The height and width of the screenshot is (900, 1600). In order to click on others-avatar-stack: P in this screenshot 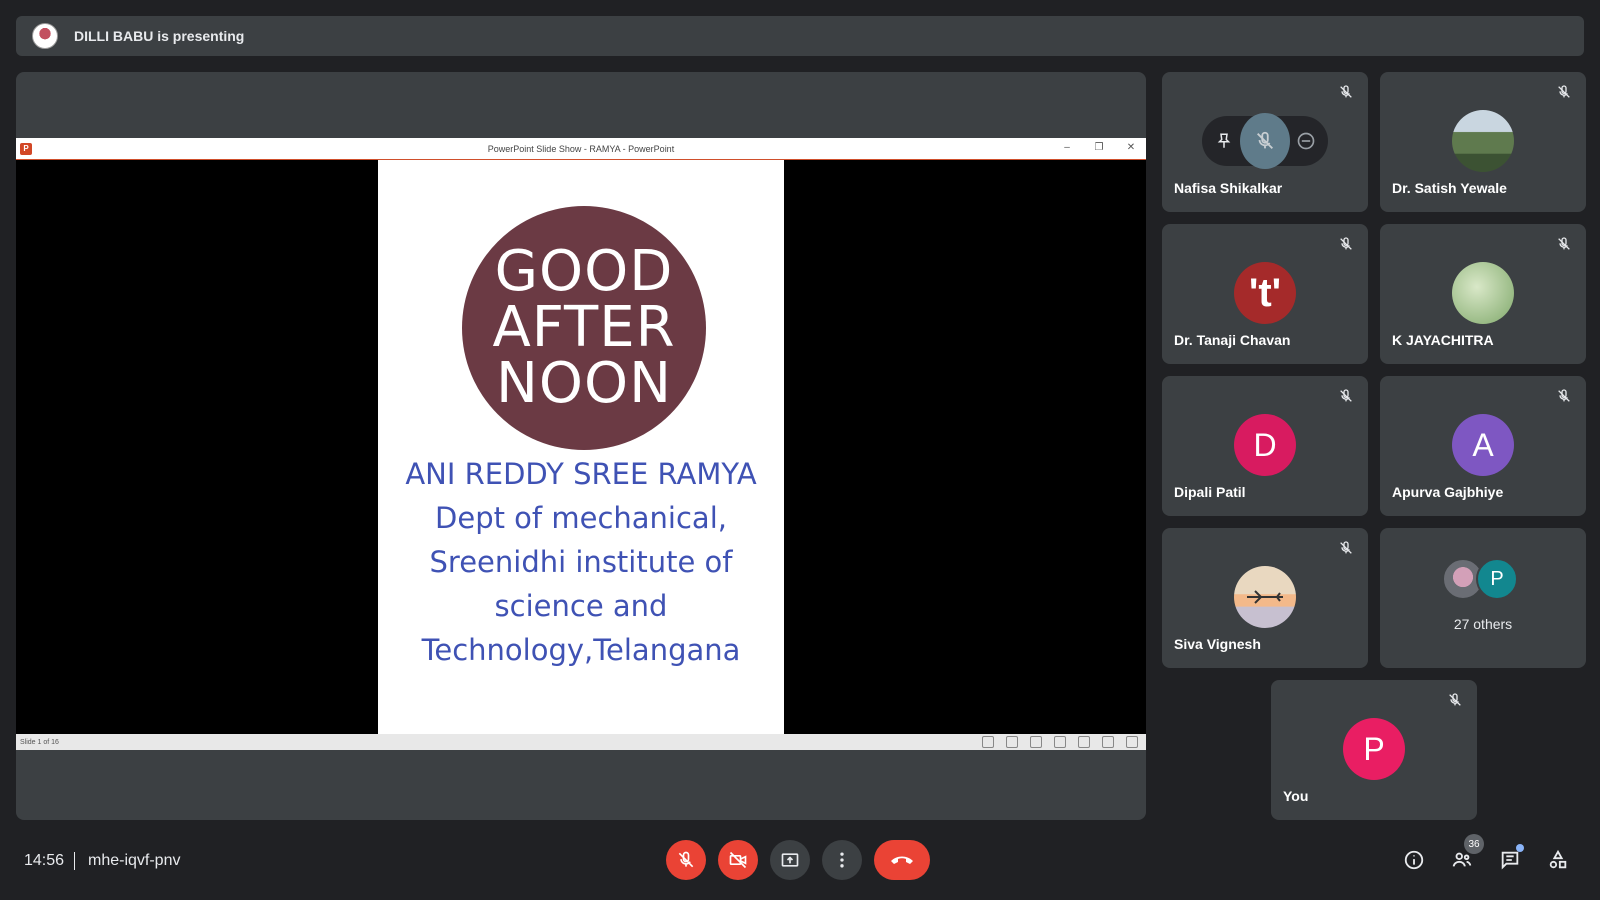, I will do `click(1480, 579)`.